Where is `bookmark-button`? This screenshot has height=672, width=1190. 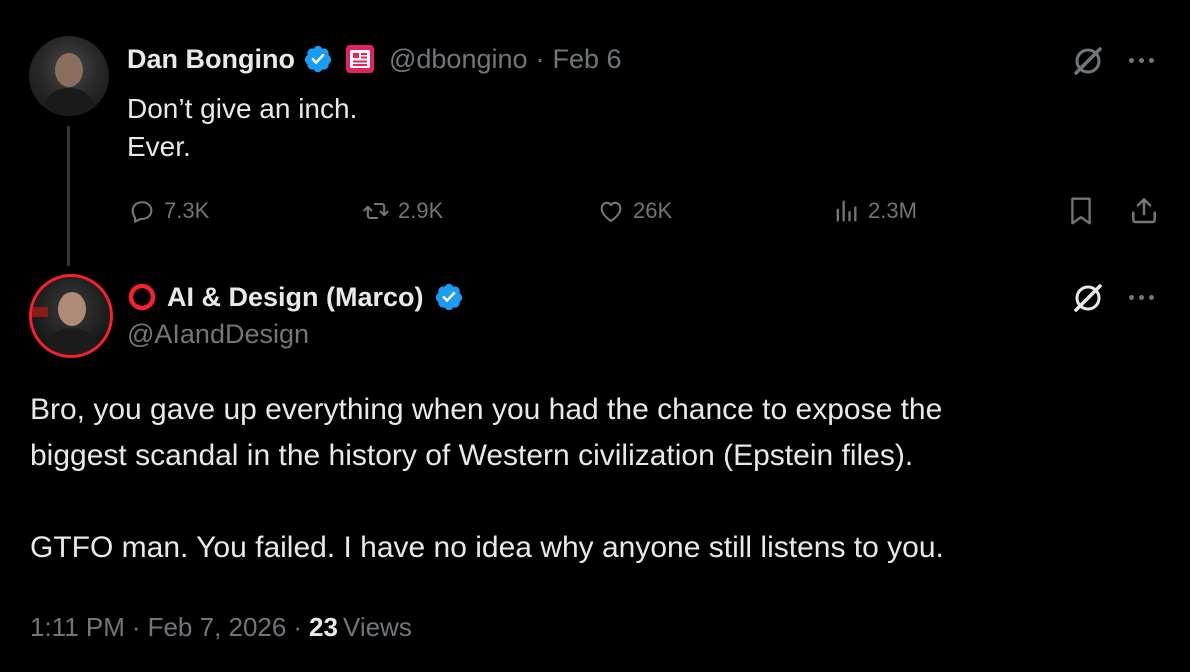 bookmark-button is located at coordinates (1081, 211).